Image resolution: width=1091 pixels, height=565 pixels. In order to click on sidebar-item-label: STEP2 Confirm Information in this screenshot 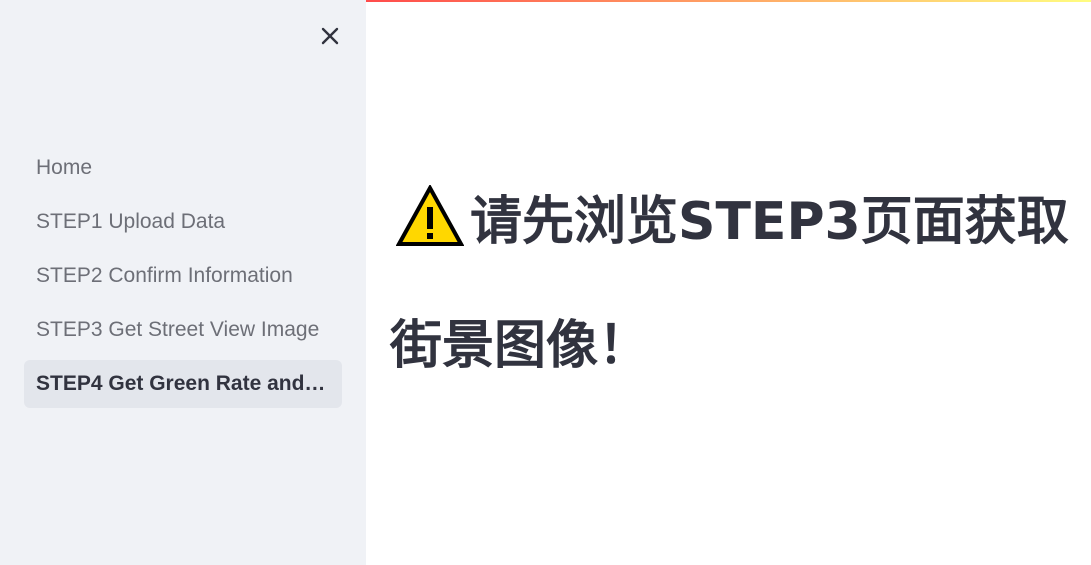, I will do `click(164, 275)`.